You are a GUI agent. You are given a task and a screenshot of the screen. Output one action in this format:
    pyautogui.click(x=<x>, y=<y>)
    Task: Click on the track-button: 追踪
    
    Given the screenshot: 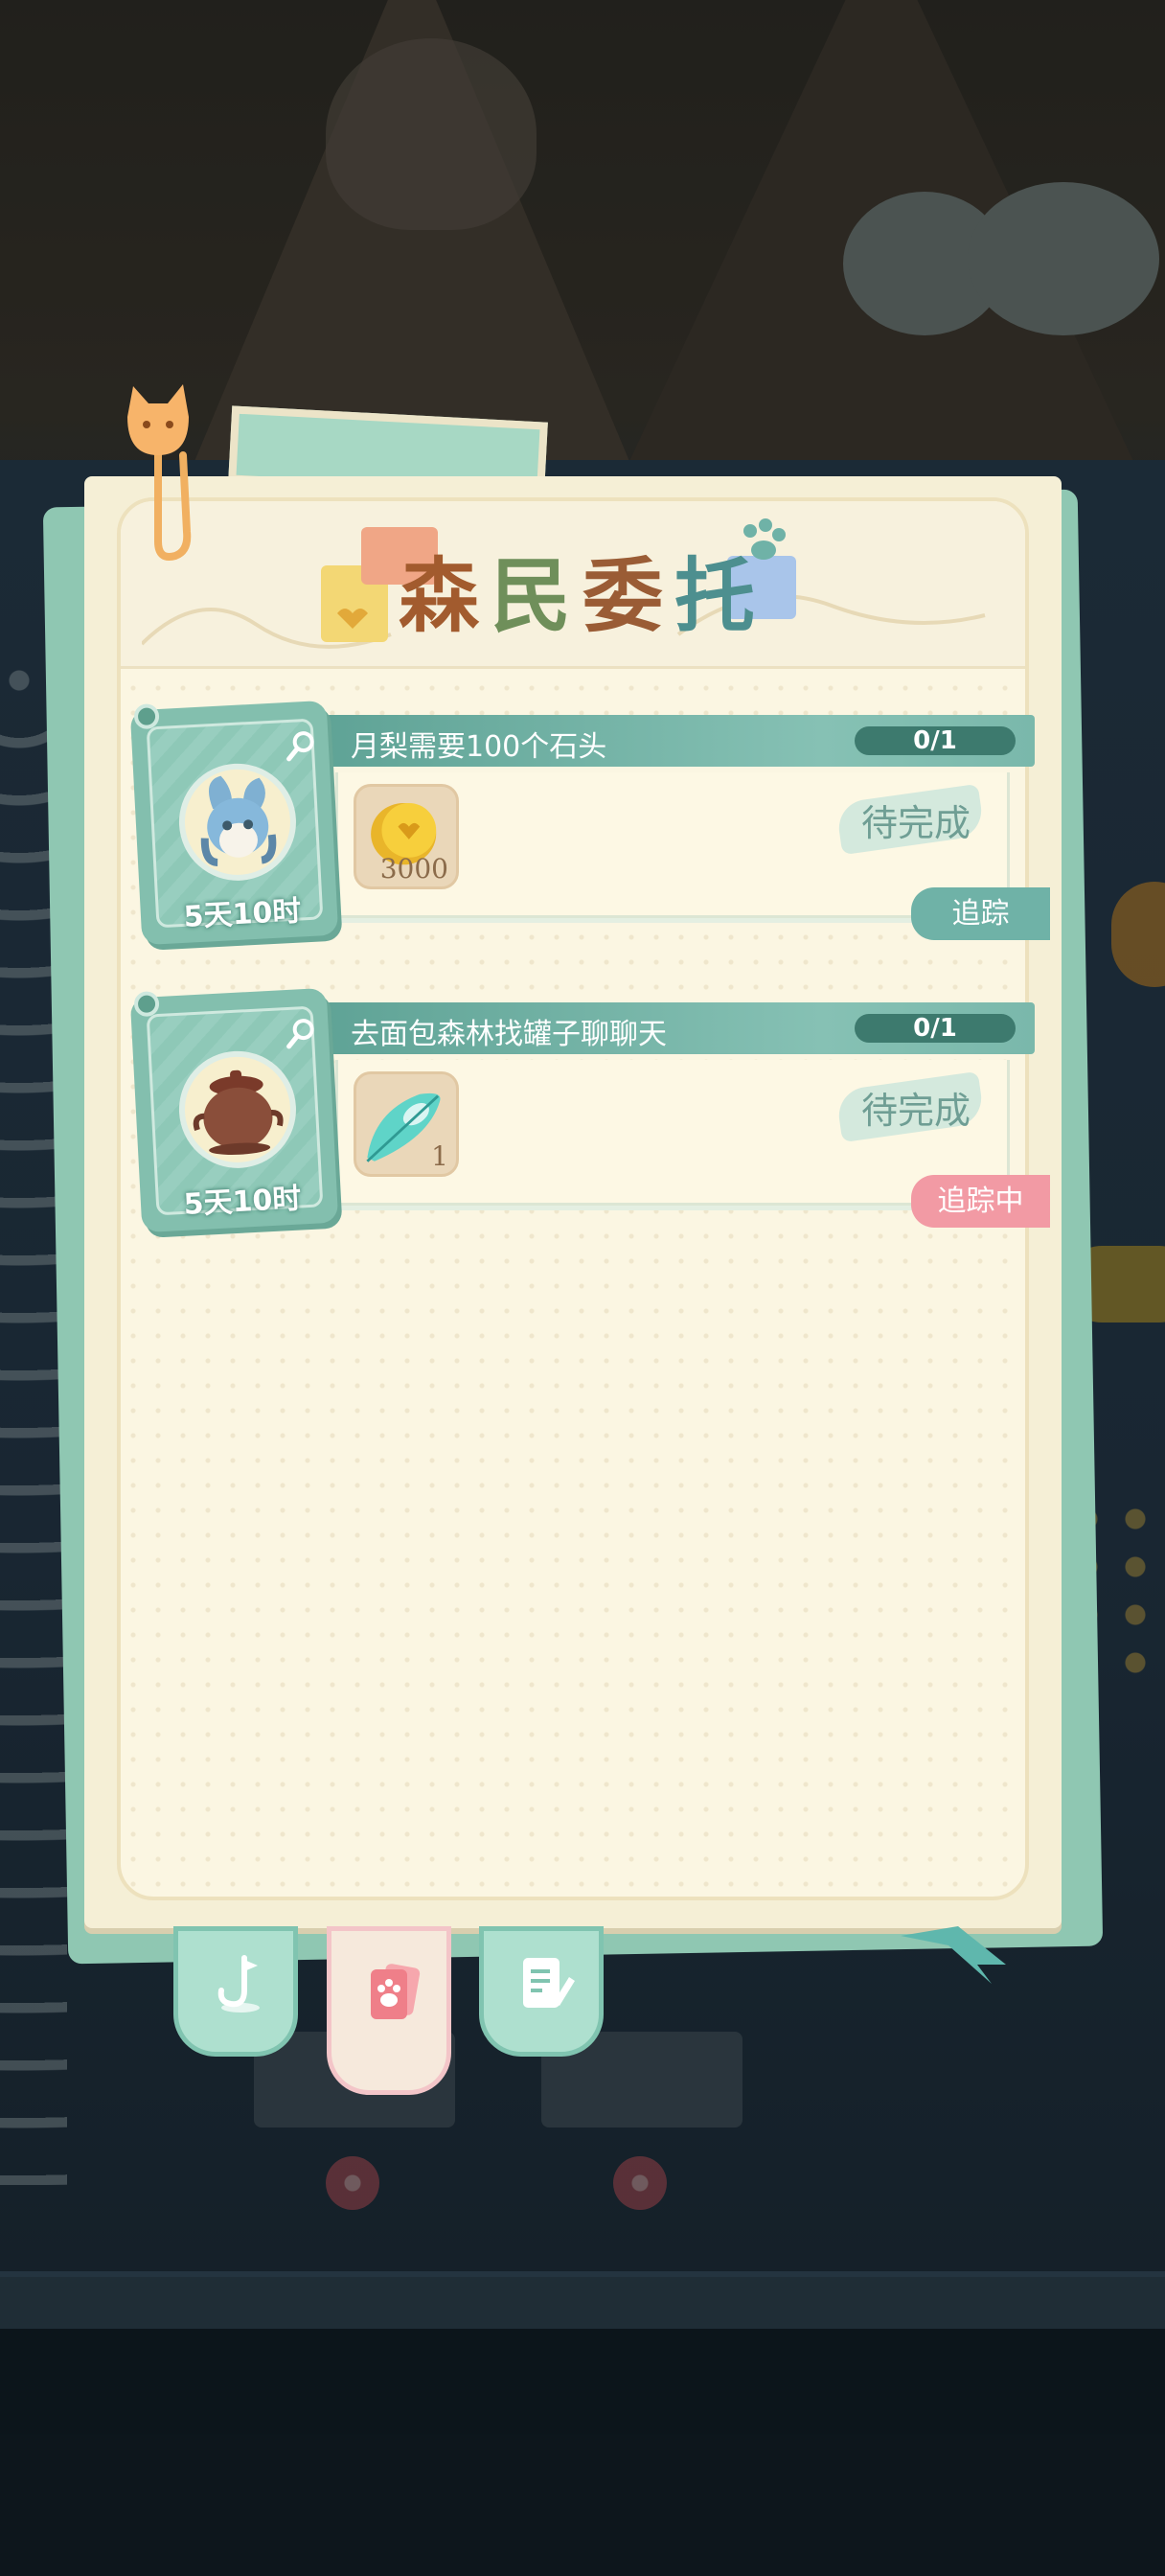 What is the action you would take?
    pyautogui.click(x=980, y=913)
    